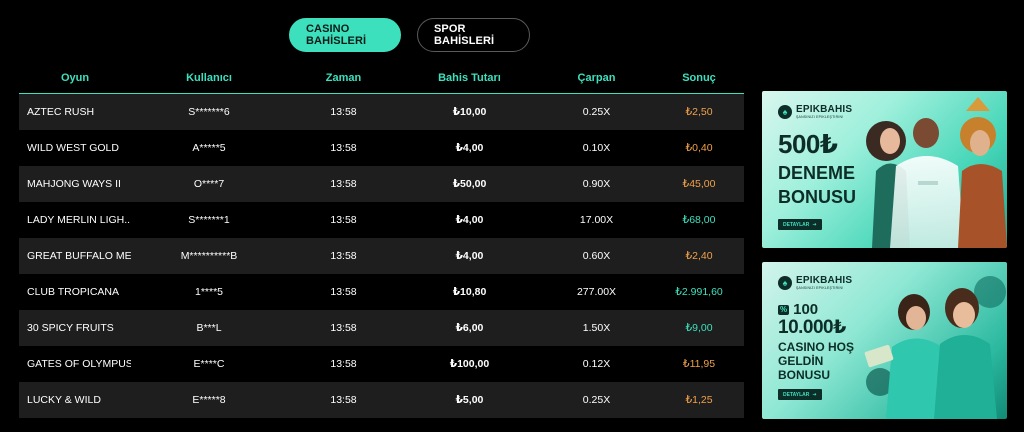 This screenshot has width=1024, height=432. I want to click on cell-game: 30 SPICY FRUITS, so click(70, 328).